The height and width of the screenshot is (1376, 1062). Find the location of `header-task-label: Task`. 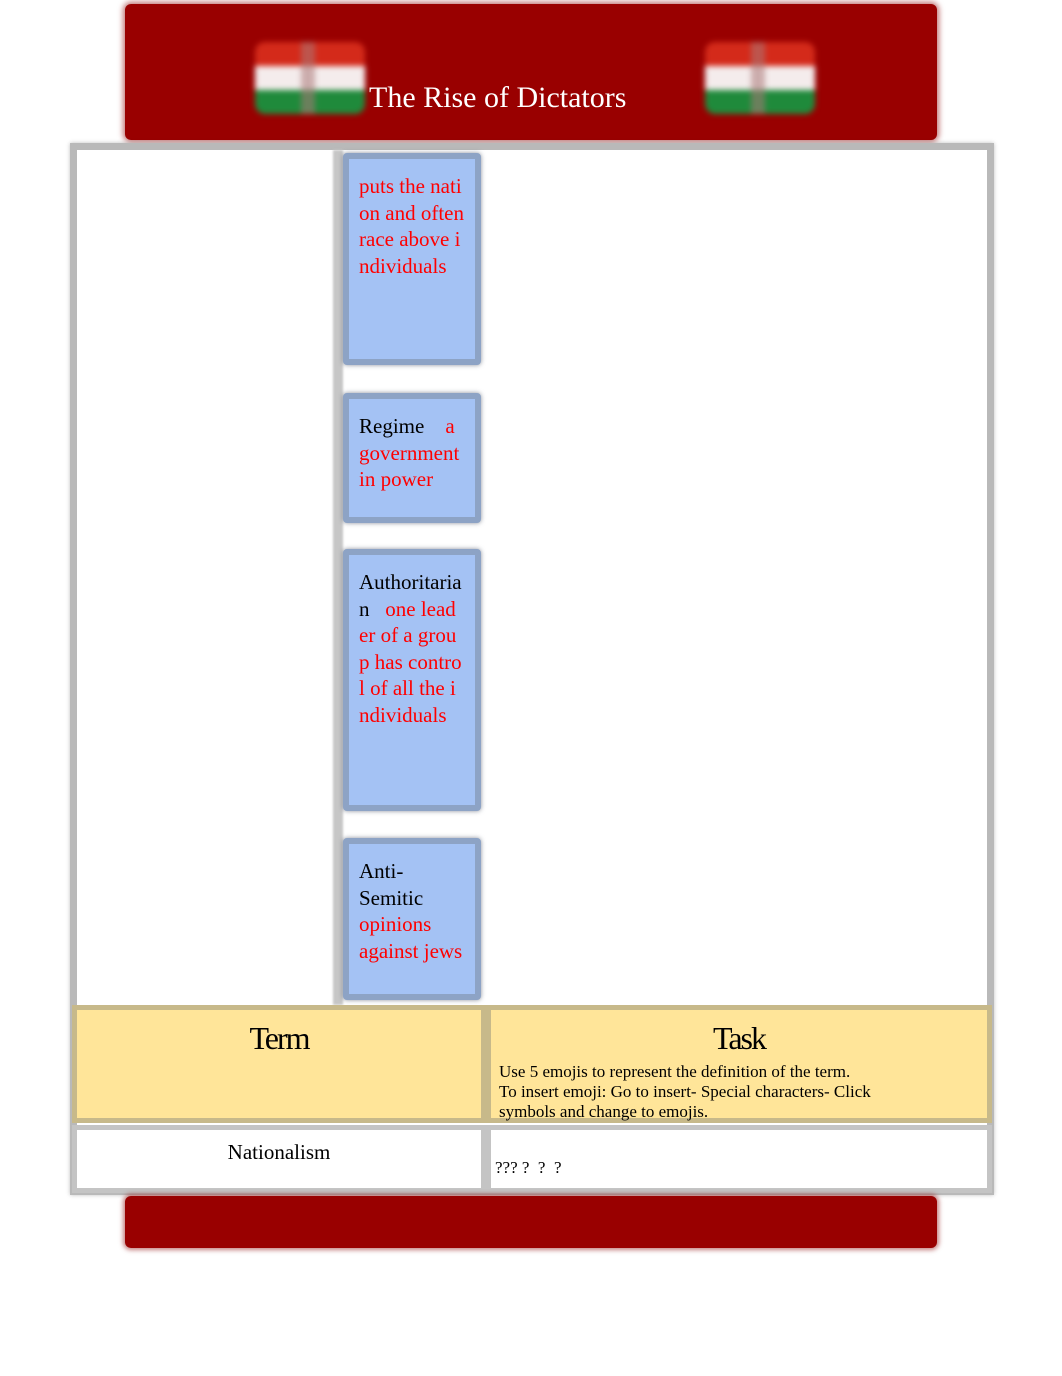

header-task-label: Task is located at coordinates (740, 1038).